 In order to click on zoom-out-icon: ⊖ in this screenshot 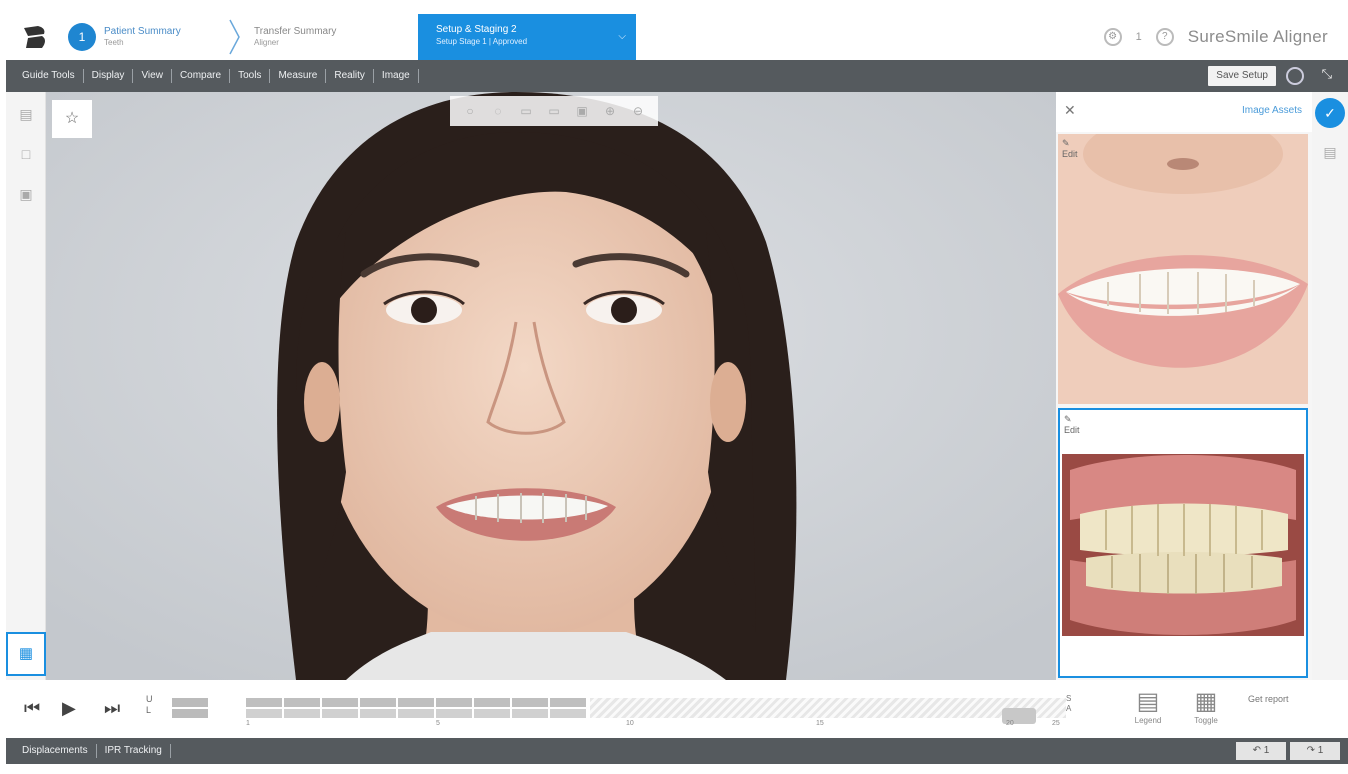, I will do `click(638, 111)`.